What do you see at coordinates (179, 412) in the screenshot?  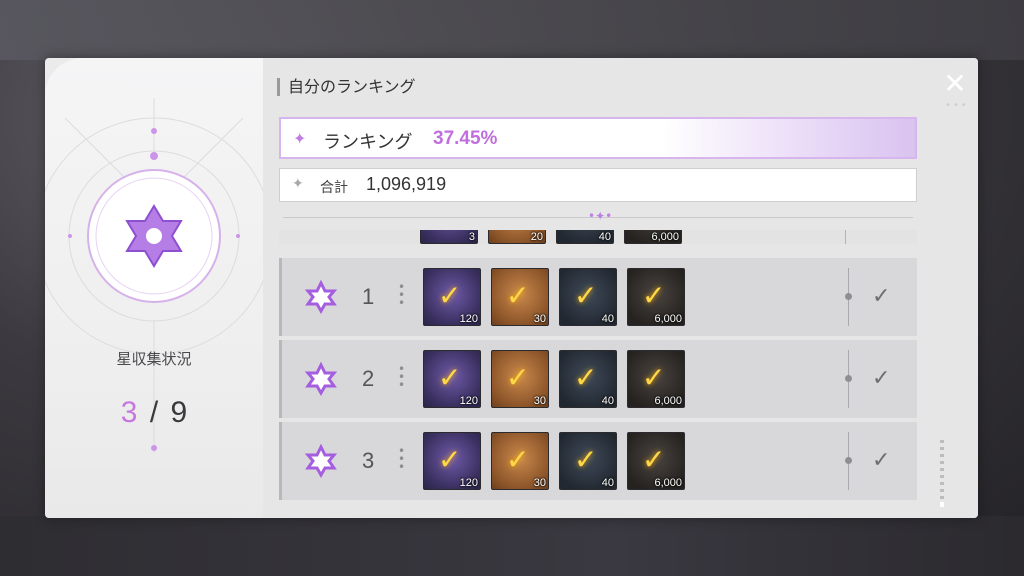 I see `star-total: 9` at bounding box center [179, 412].